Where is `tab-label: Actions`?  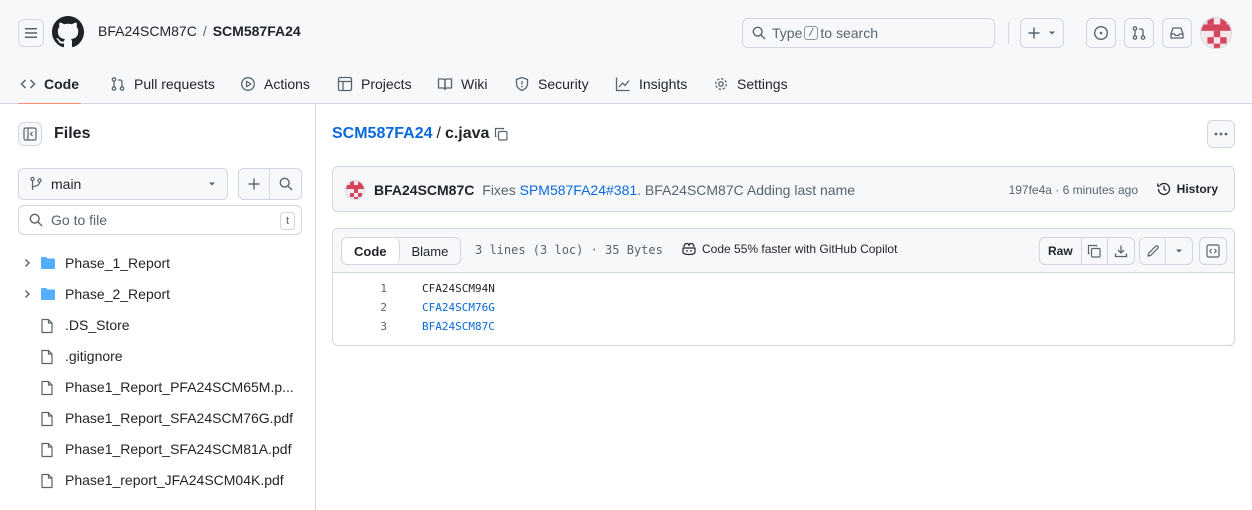 tab-label: Actions is located at coordinates (287, 84).